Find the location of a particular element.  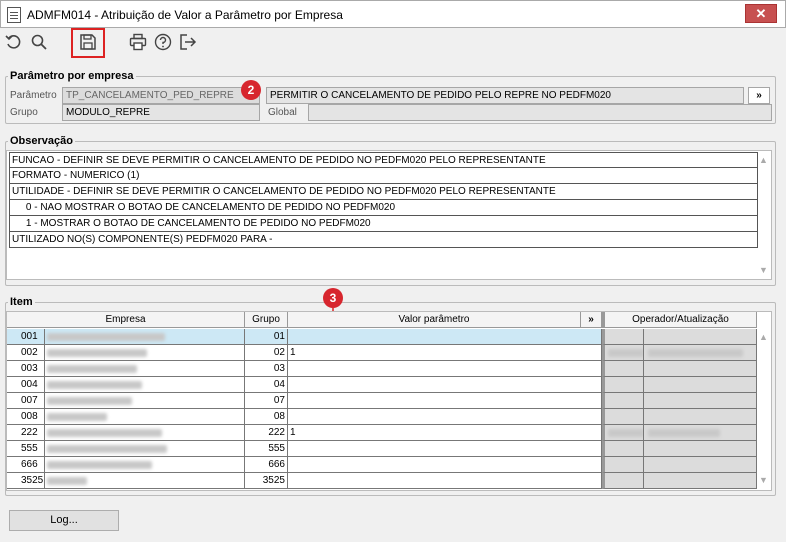

empresa-code-cell: 002 is located at coordinates (26, 353).